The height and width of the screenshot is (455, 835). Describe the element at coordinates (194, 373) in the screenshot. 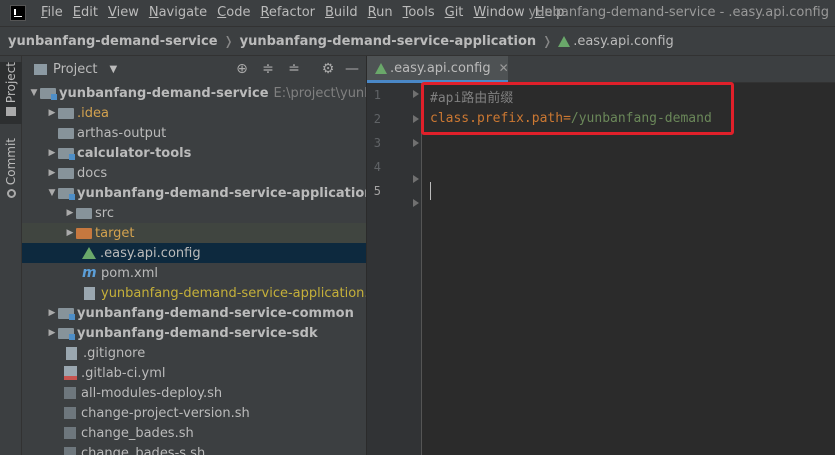

I see `tree-row-gitlab-ci: .gitlab-ci.yml` at that location.